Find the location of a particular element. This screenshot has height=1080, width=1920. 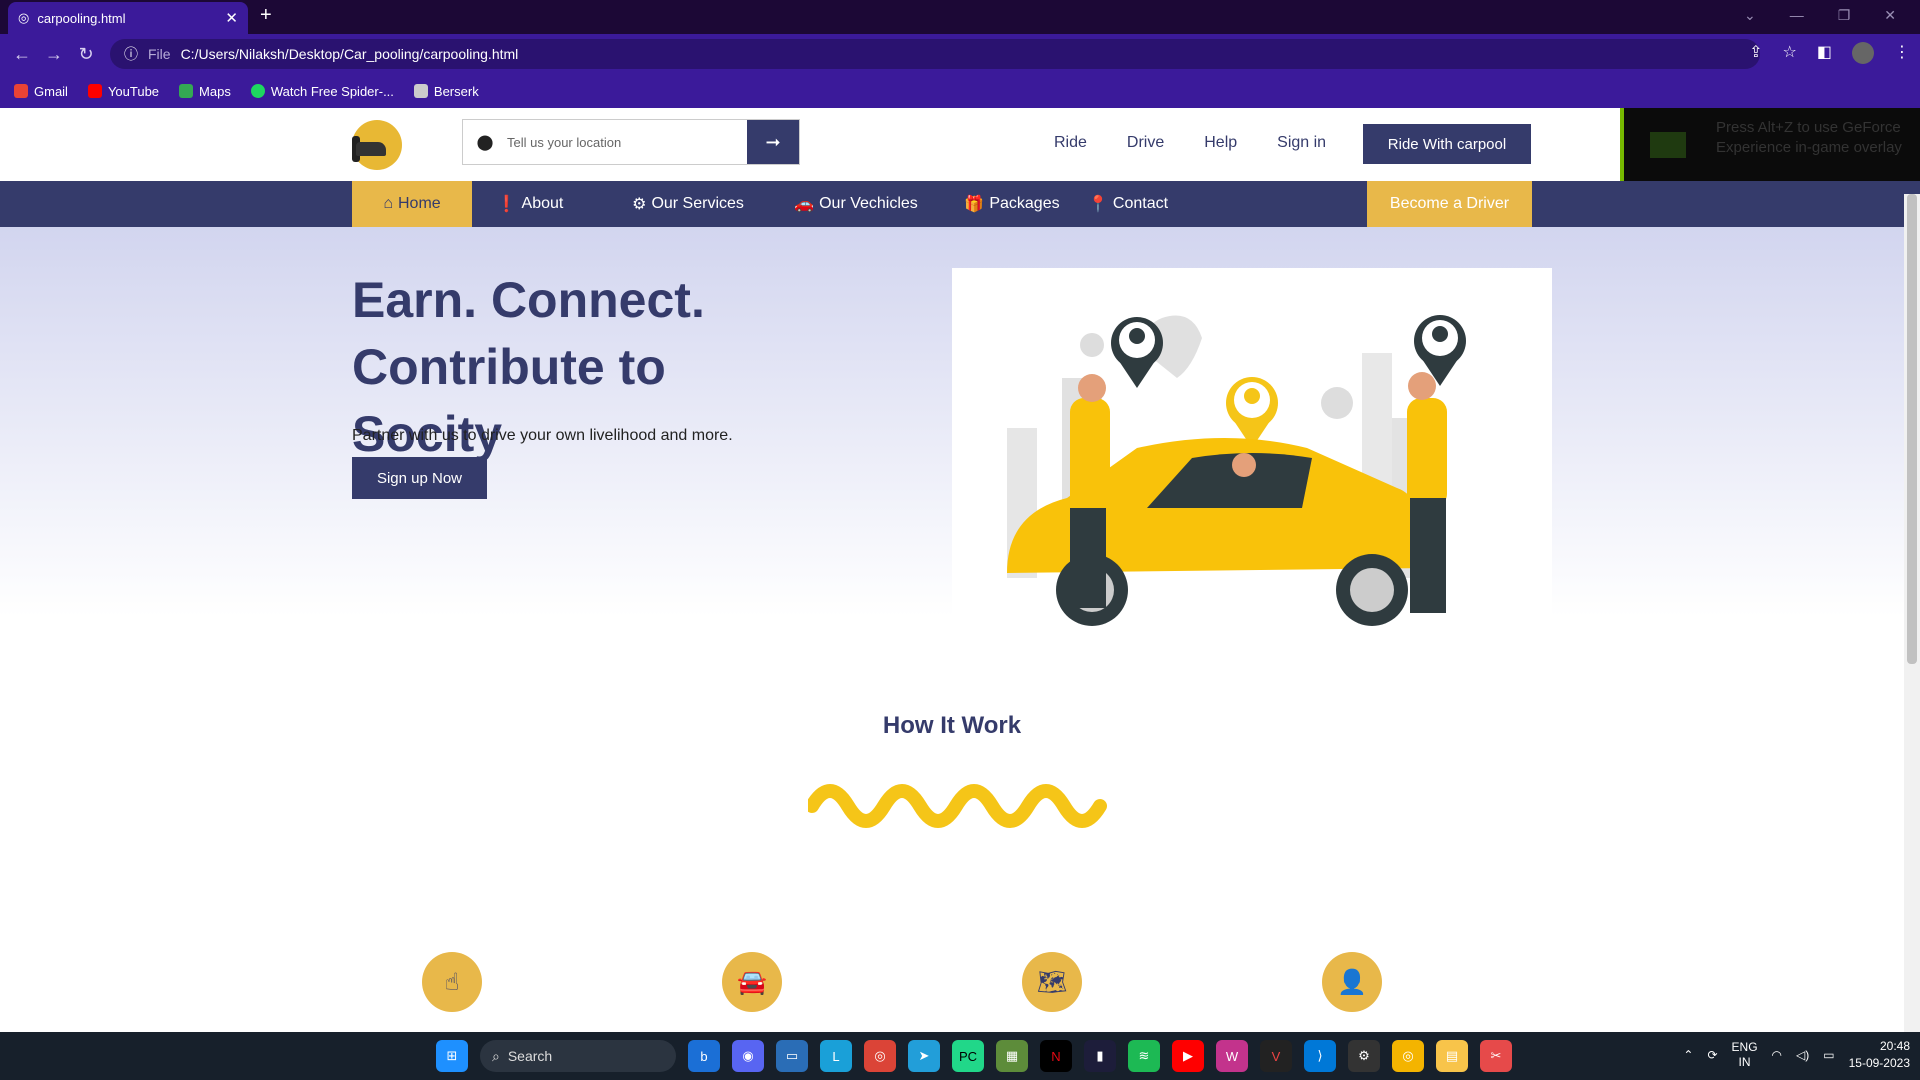

share-icon: ⇪ is located at coordinates (1755, 53).